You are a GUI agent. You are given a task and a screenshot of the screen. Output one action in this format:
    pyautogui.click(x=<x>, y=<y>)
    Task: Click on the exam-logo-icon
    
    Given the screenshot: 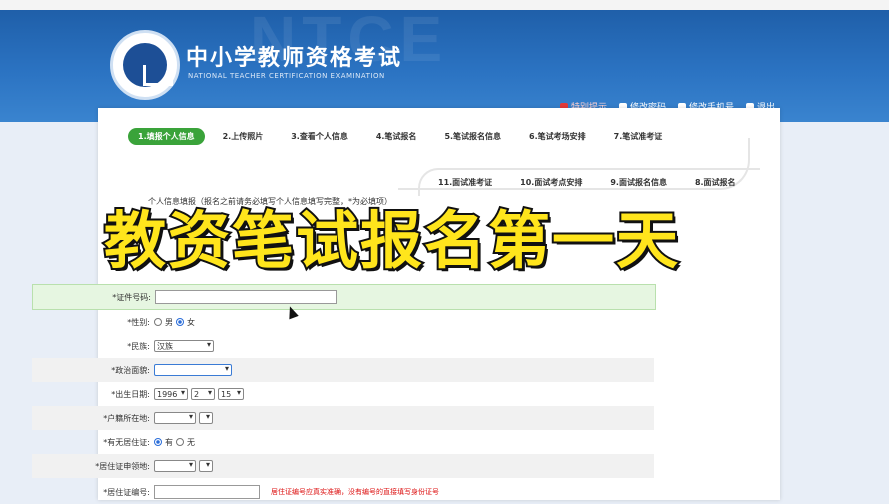 What is the action you would take?
    pyautogui.click(x=145, y=65)
    